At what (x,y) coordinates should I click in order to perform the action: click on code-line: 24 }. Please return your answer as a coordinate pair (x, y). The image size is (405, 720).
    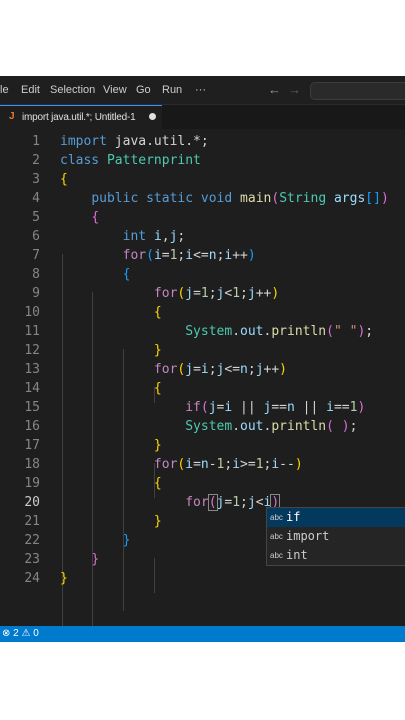
    Looking at the image, I should click on (202, 578).